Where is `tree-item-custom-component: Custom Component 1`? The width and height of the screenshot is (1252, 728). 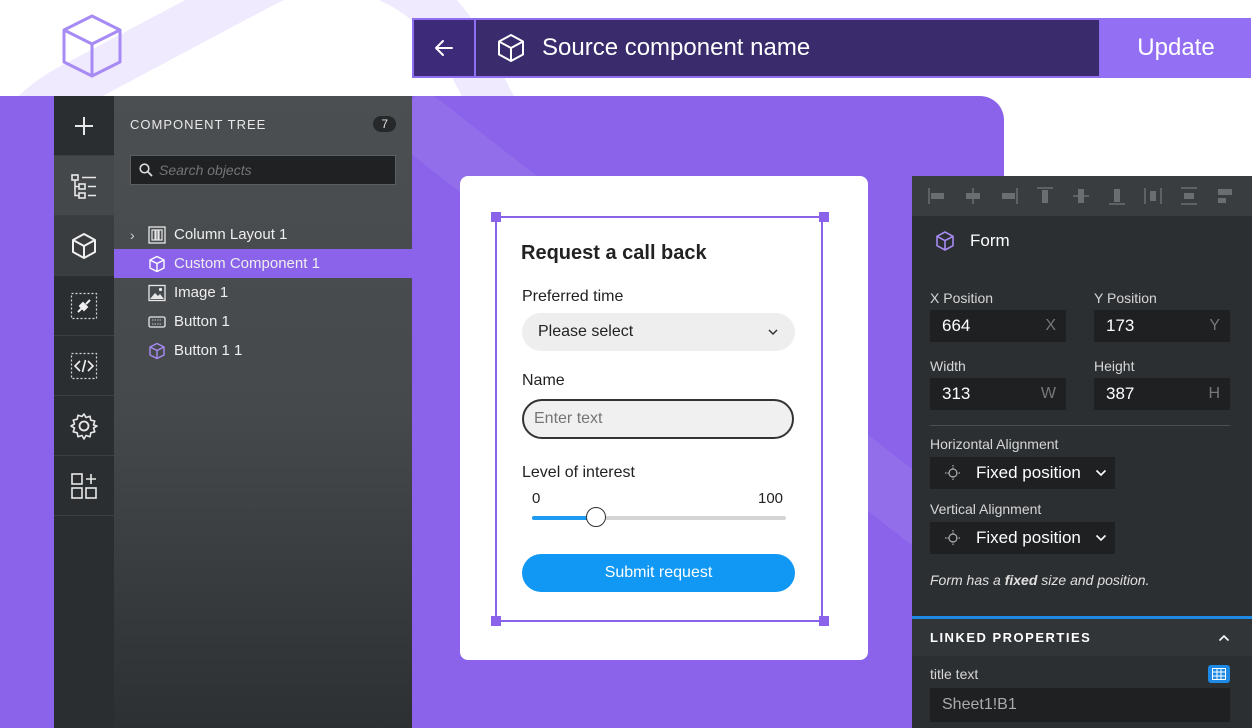 tree-item-custom-component: Custom Component 1 is located at coordinates (263, 263).